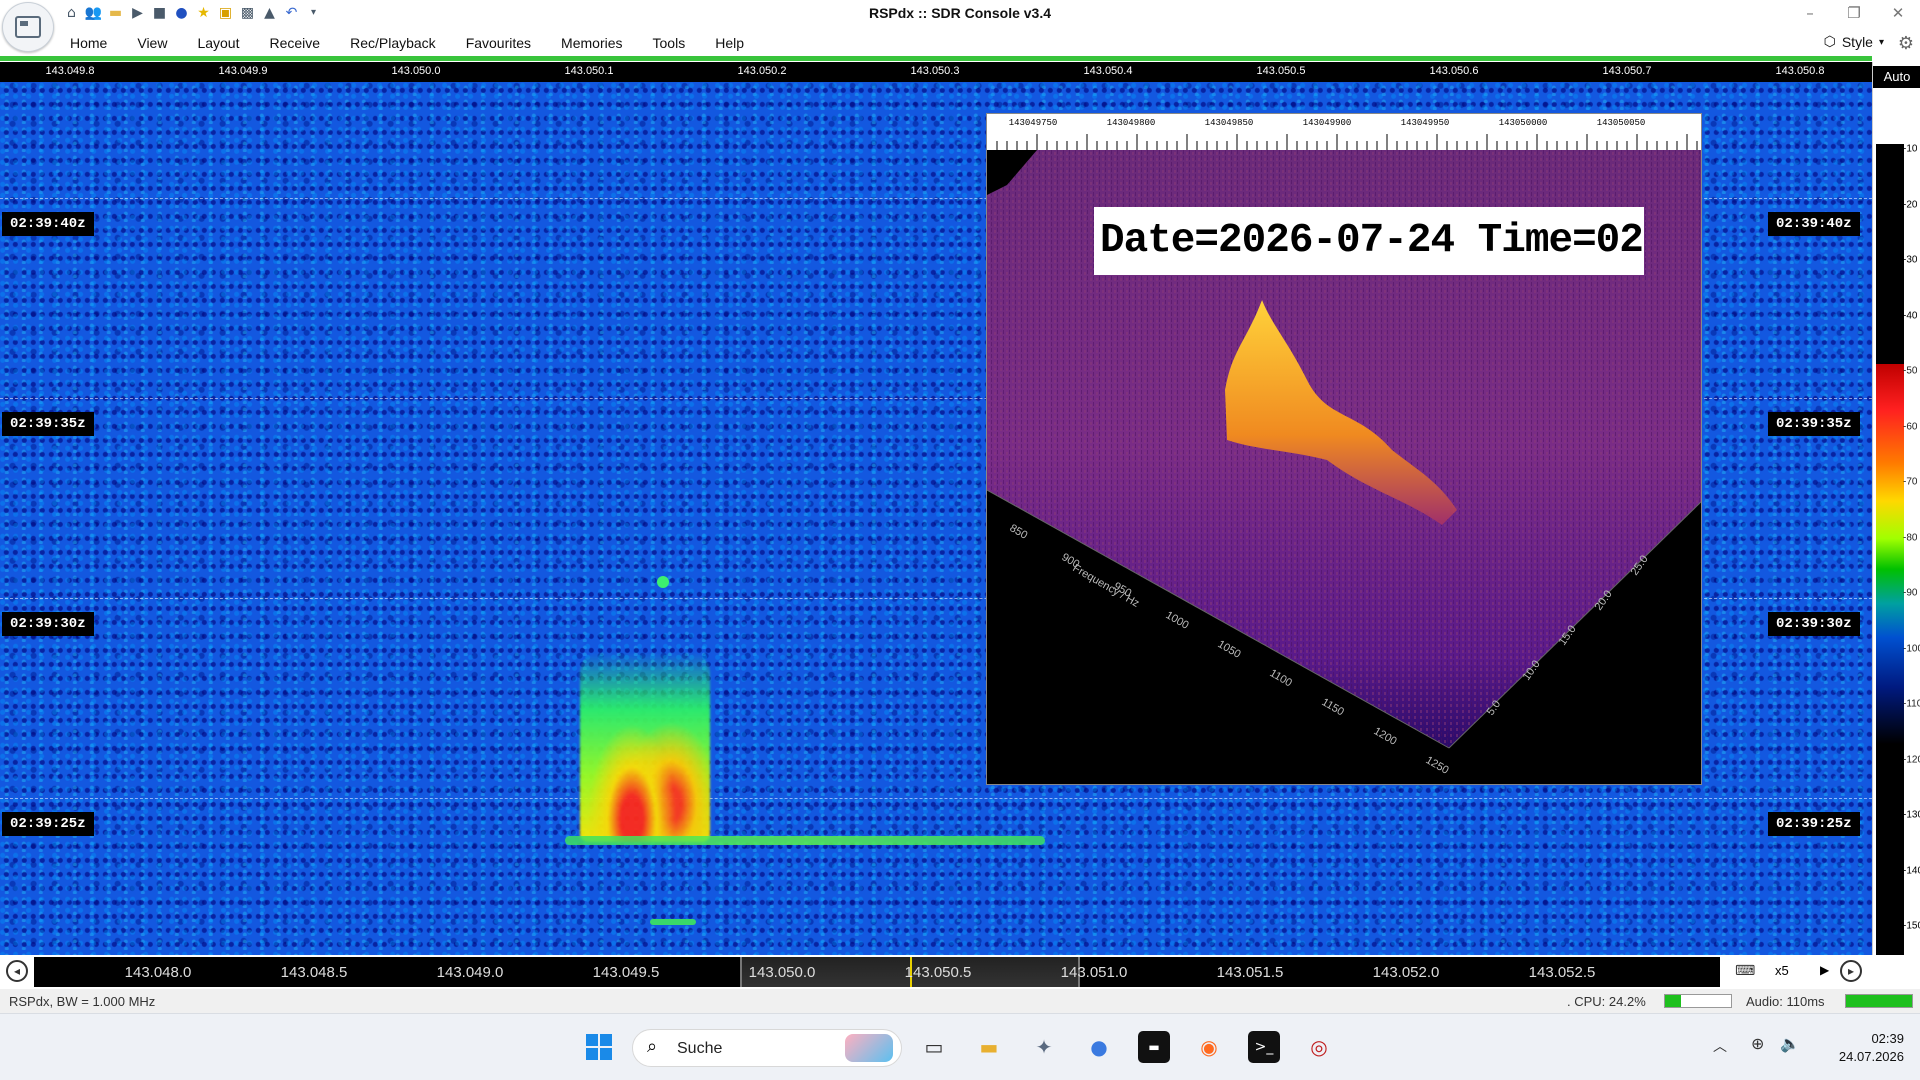  I want to click on menu-item-memories: Memories, so click(599, 43).